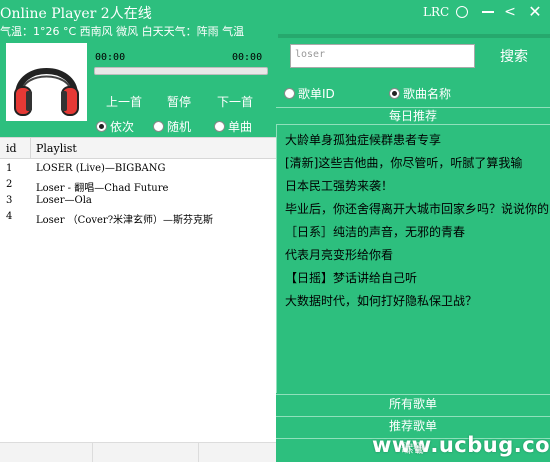 The image size is (550, 462). What do you see at coordinates (413, 404) in the screenshot?
I see `all-playlists-button: 所有歌单` at bounding box center [413, 404].